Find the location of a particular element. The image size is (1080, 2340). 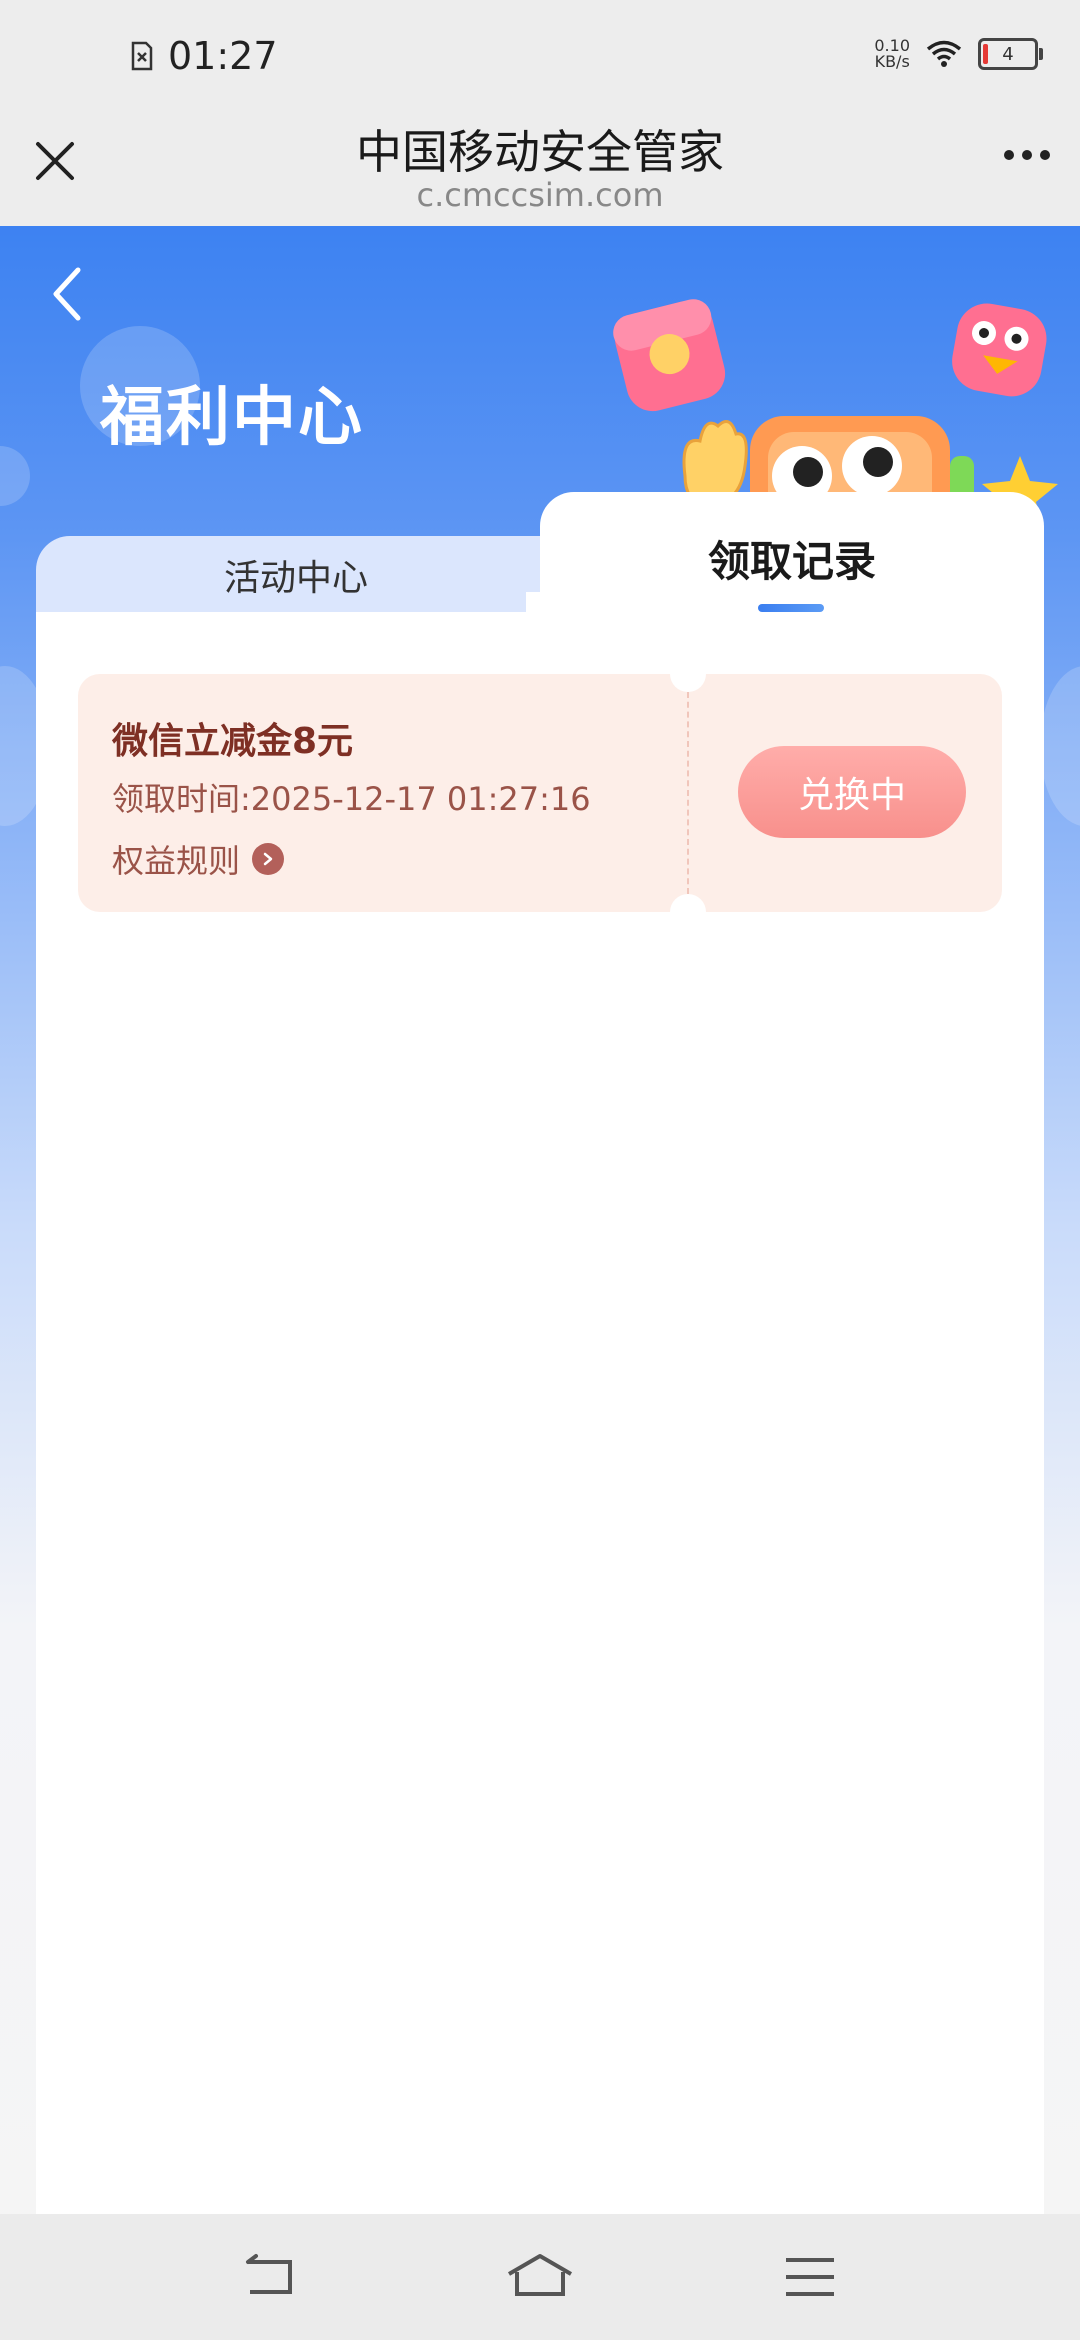

page-title: 福利中心 is located at coordinates (232, 418).